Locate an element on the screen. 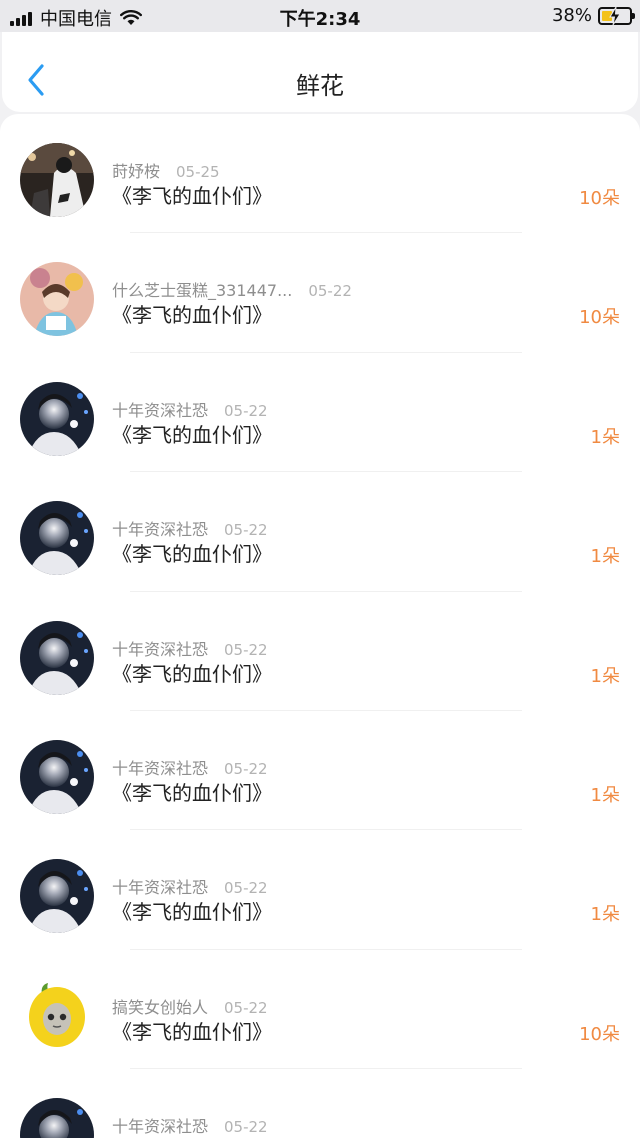  gift-date: 05-25 is located at coordinates (198, 172).